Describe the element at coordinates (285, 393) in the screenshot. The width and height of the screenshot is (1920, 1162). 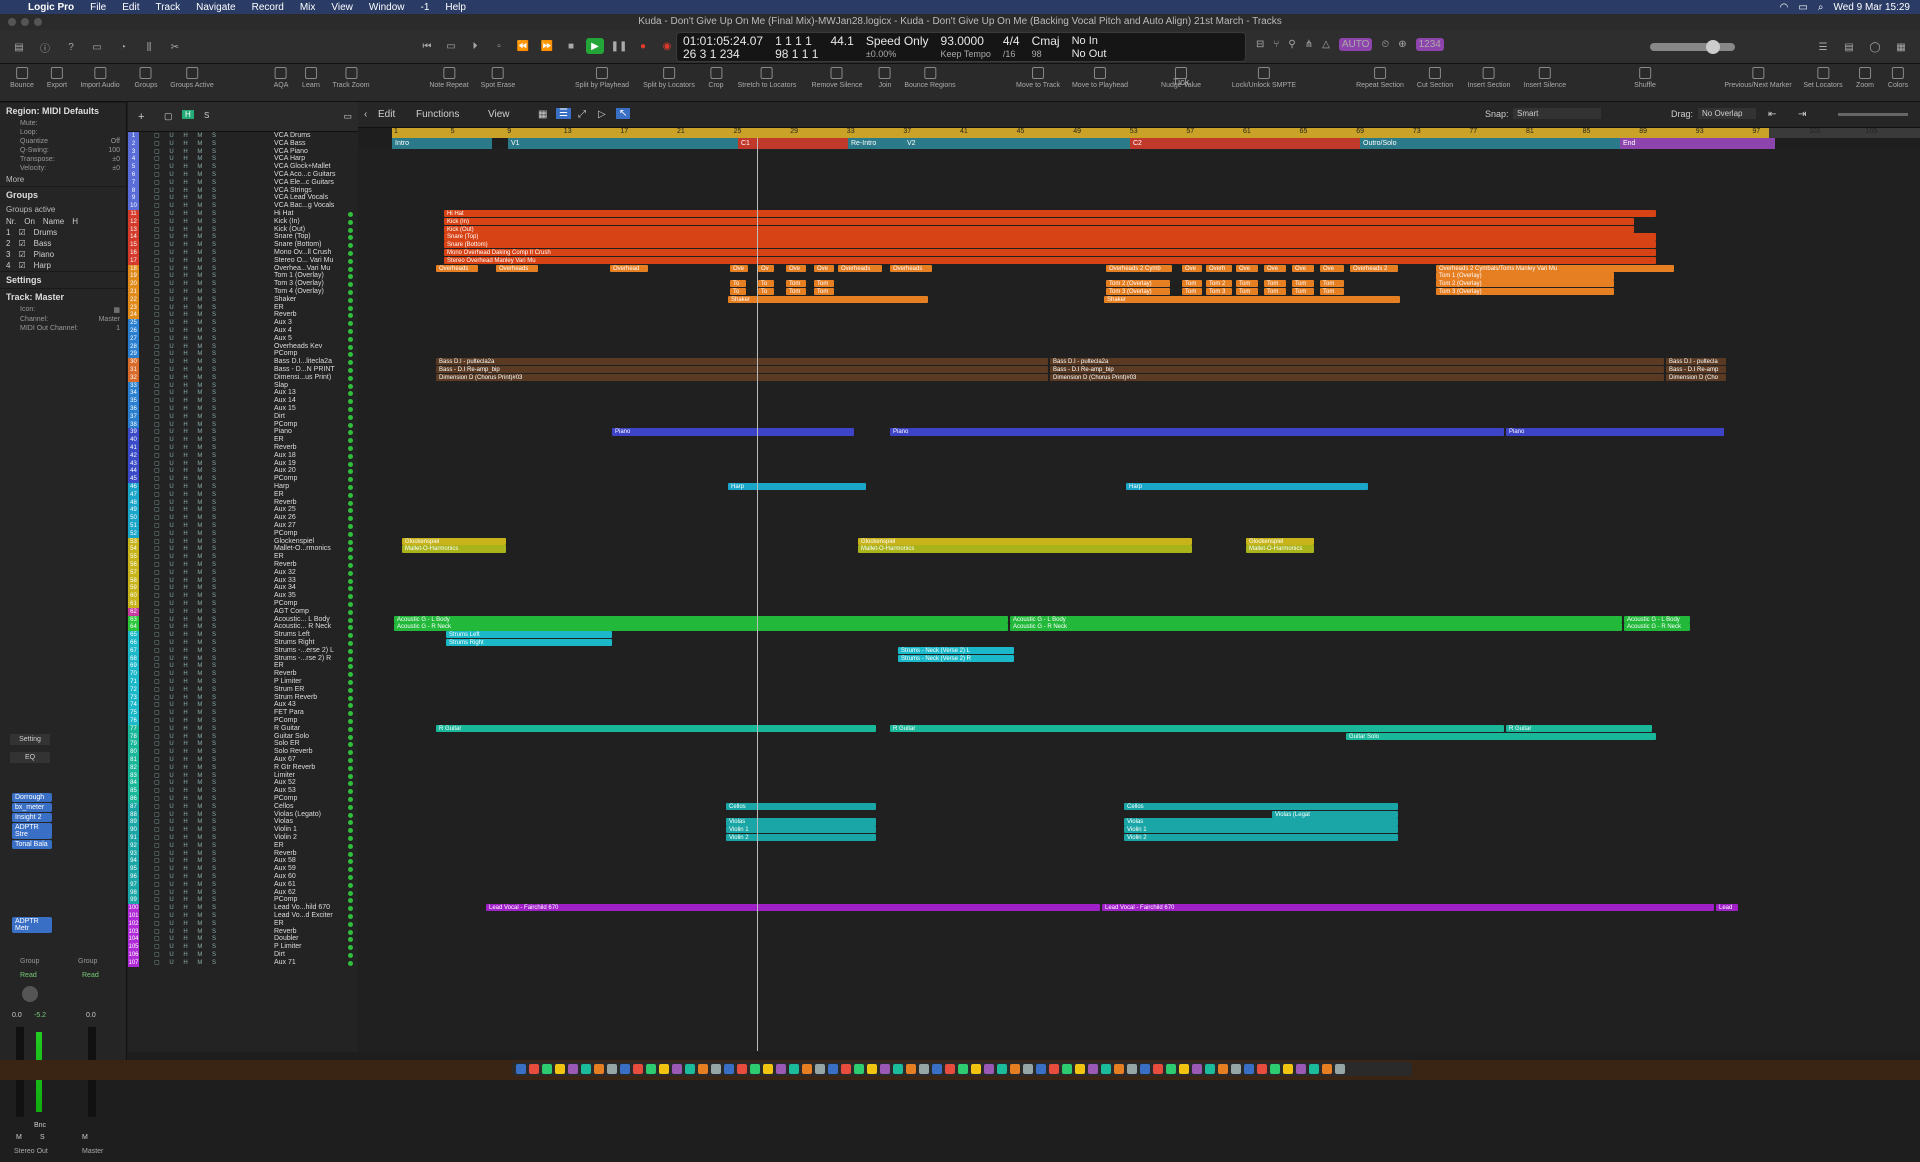
I see `track-name: Aux 13` at that location.